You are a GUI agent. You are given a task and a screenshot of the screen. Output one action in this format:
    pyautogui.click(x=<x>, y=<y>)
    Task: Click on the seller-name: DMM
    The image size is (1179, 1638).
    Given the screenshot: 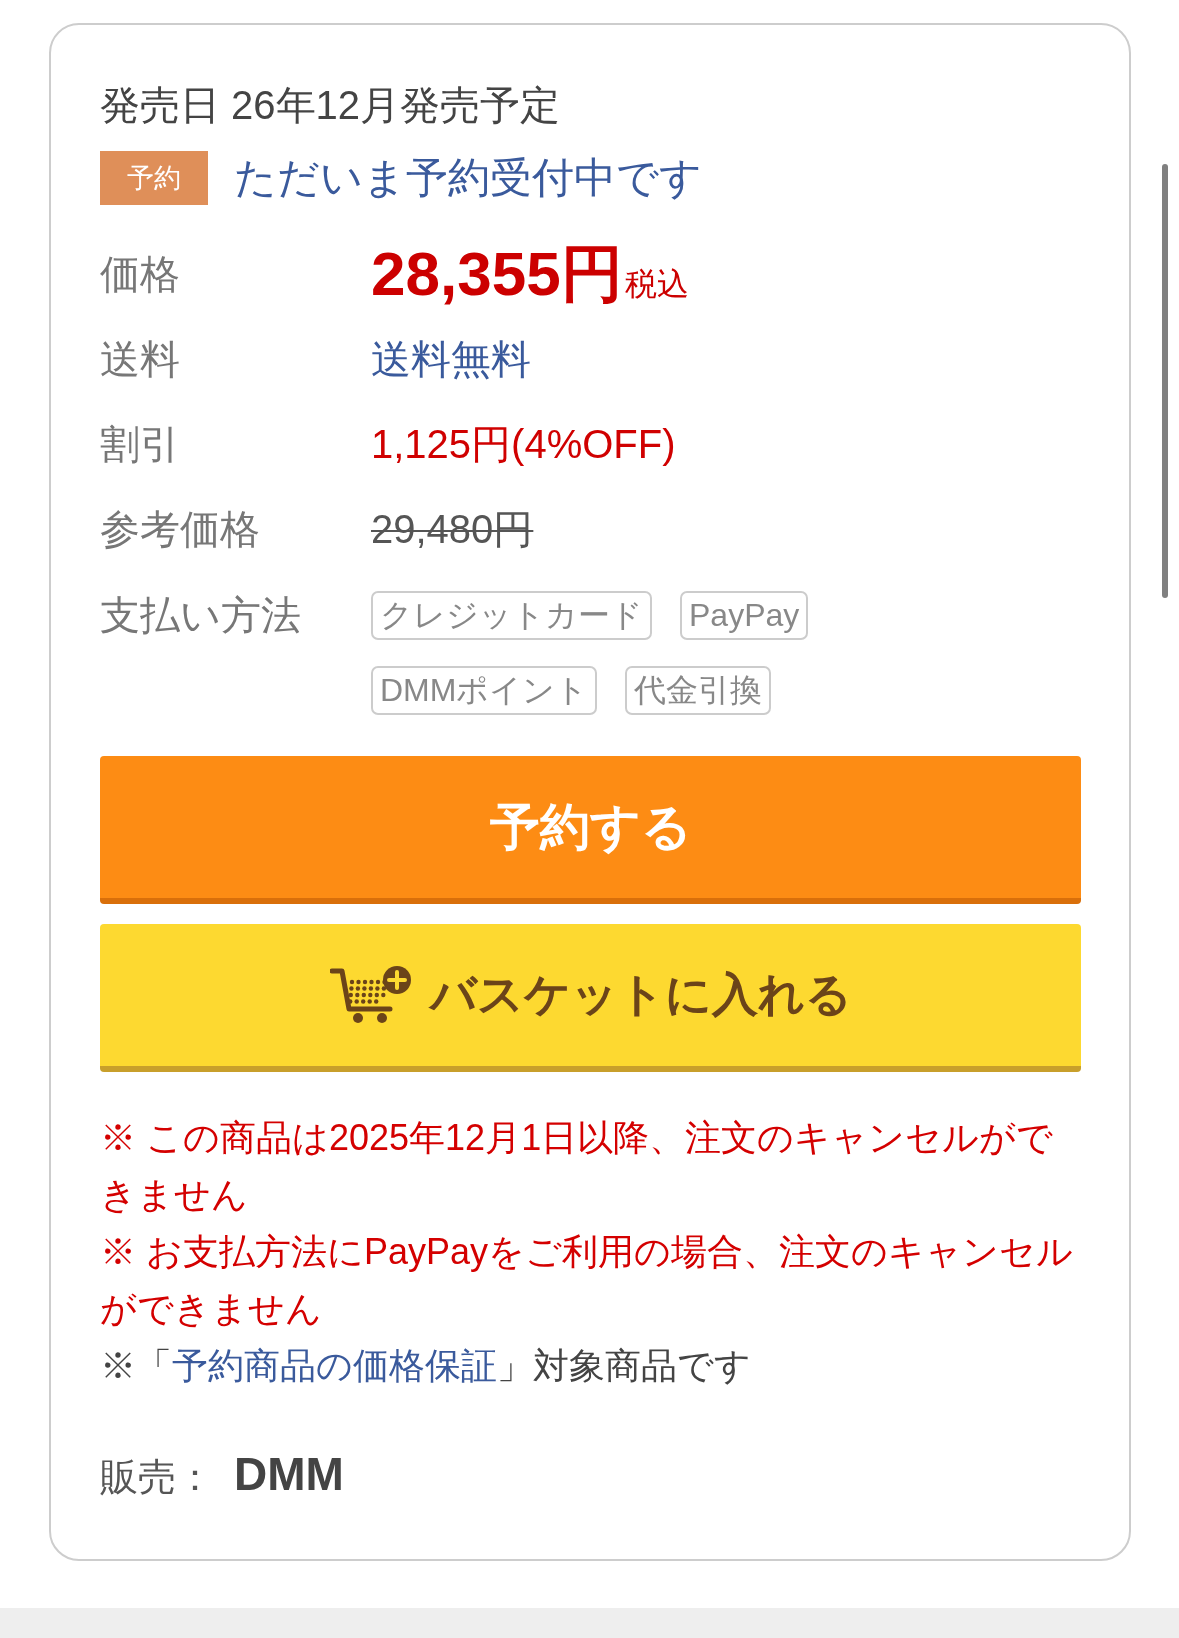 What is the action you would take?
    pyautogui.click(x=289, y=1474)
    